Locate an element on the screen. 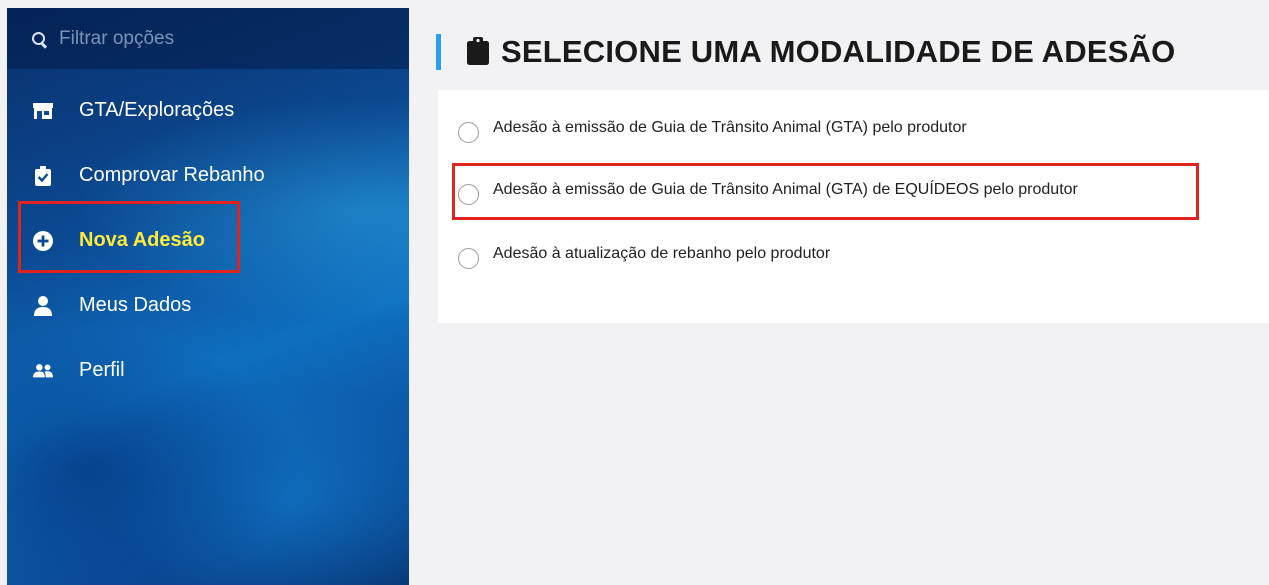 The height and width of the screenshot is (585, 1269). sidebar-item-label: GTA/Explorações is located at coordinates (157, 110).